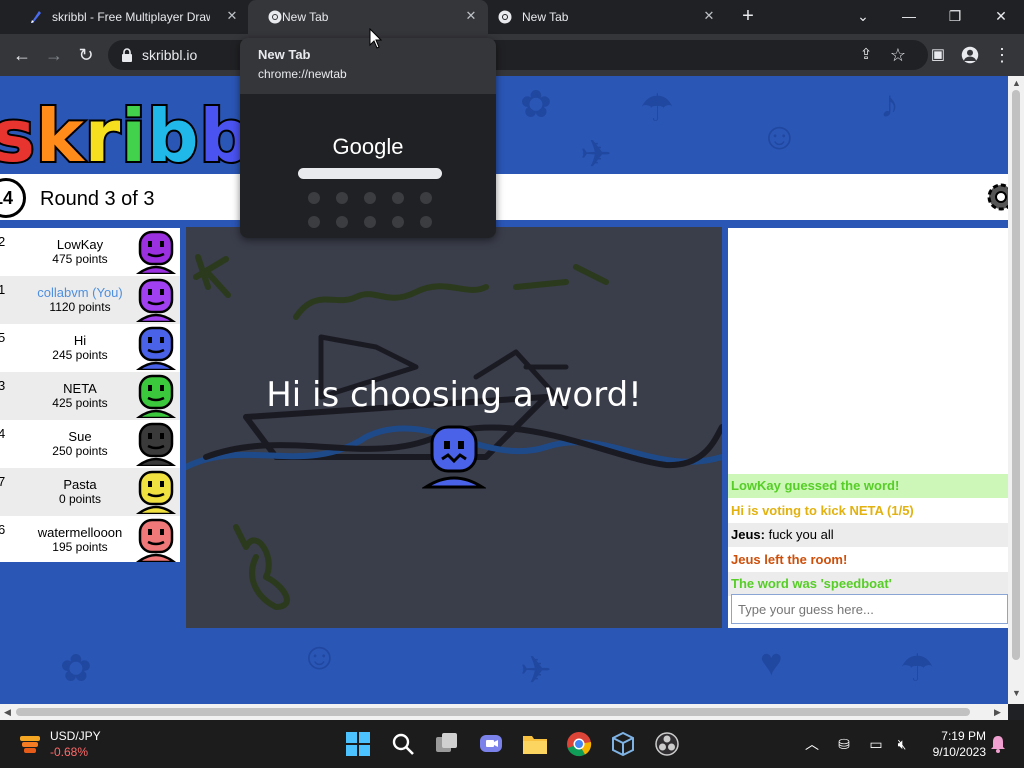  I want to click on settings-gear-icon, so click(996, 197).